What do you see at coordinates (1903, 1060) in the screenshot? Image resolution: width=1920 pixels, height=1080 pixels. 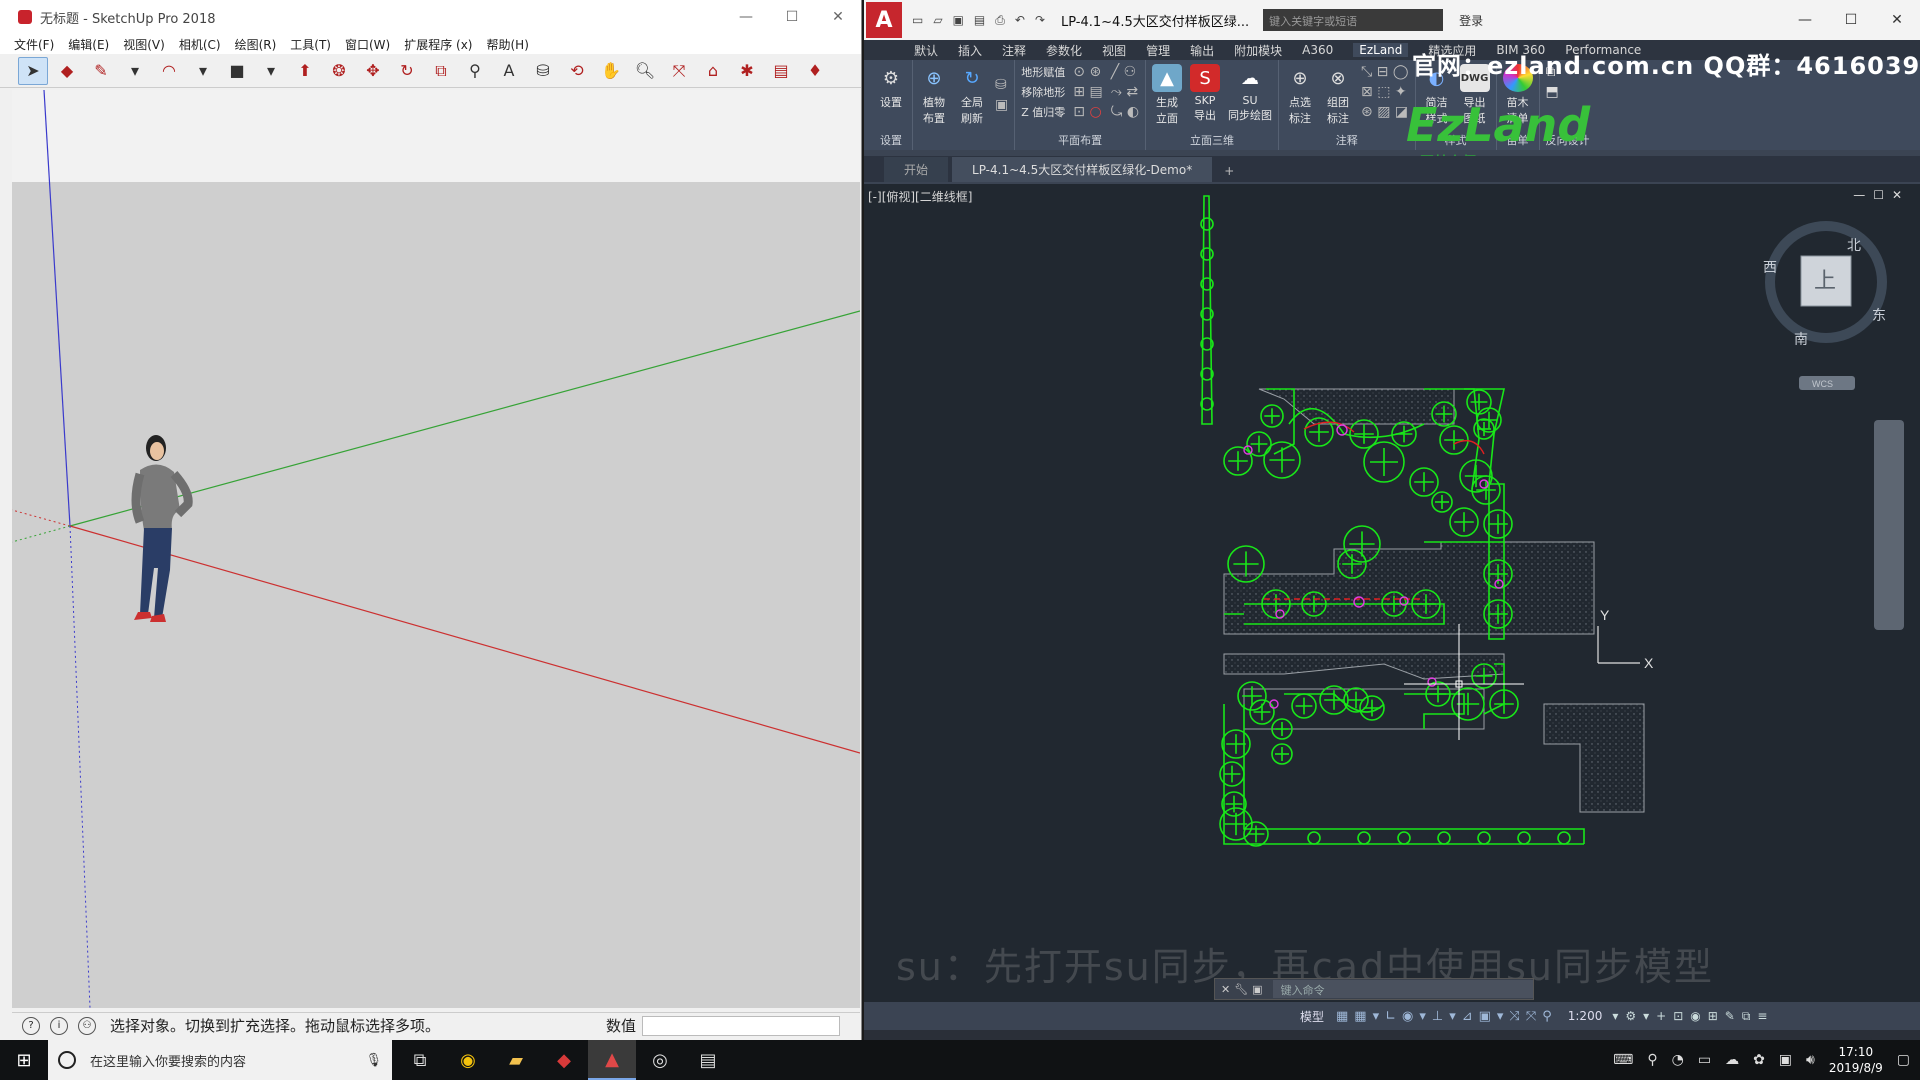 I see `notification-icon: ▢` at bounding box center [1903, 1060].